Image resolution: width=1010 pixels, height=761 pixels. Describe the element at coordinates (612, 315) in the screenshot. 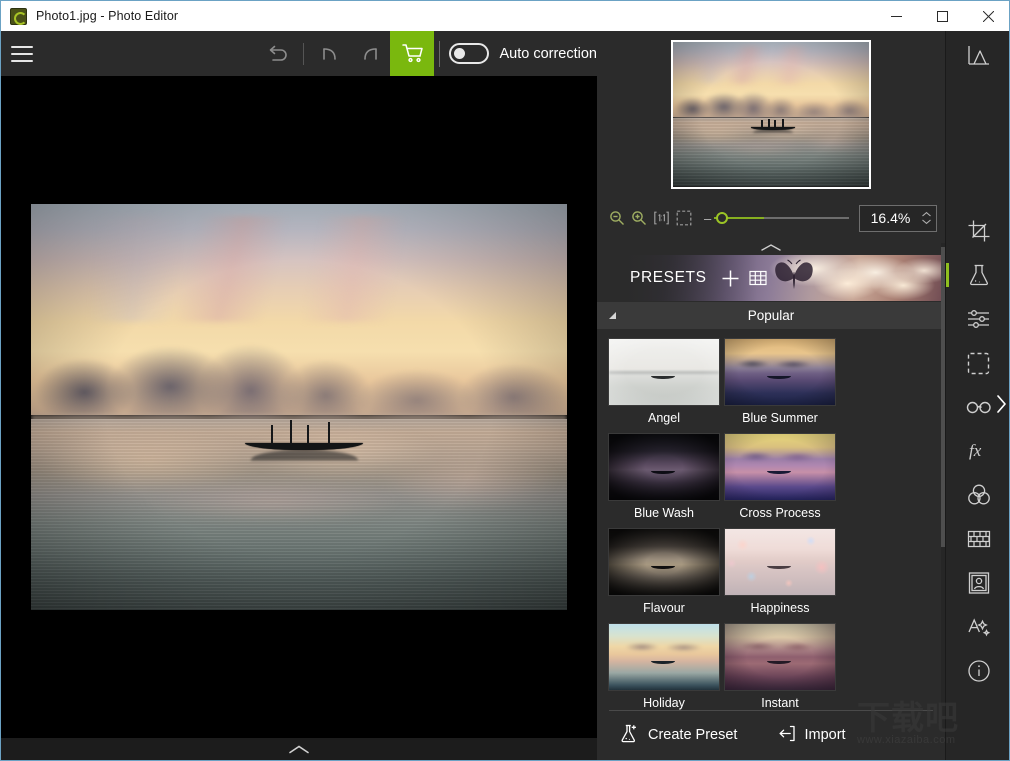

I see `triangle-collapse-icon` at that location.